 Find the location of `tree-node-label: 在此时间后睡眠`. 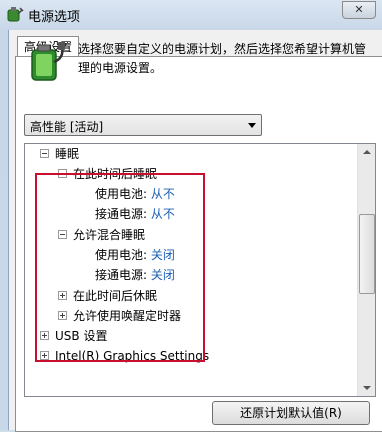

tree-node-label: 在此时间后睡眠 is located at coordinates (115, 174).